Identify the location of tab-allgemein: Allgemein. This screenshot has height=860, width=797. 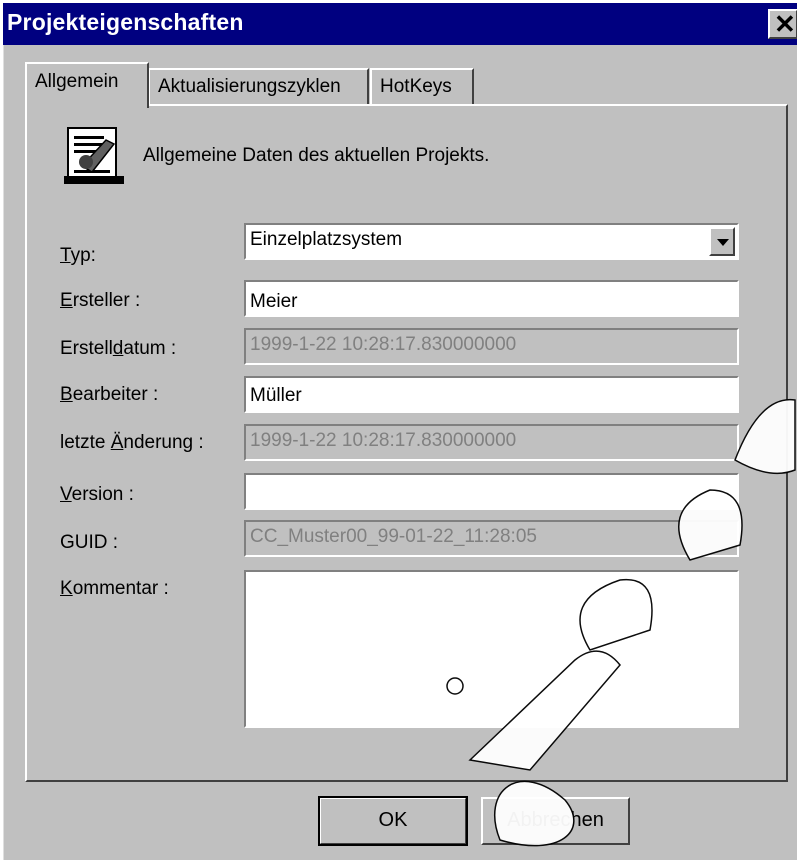
(87, 85).